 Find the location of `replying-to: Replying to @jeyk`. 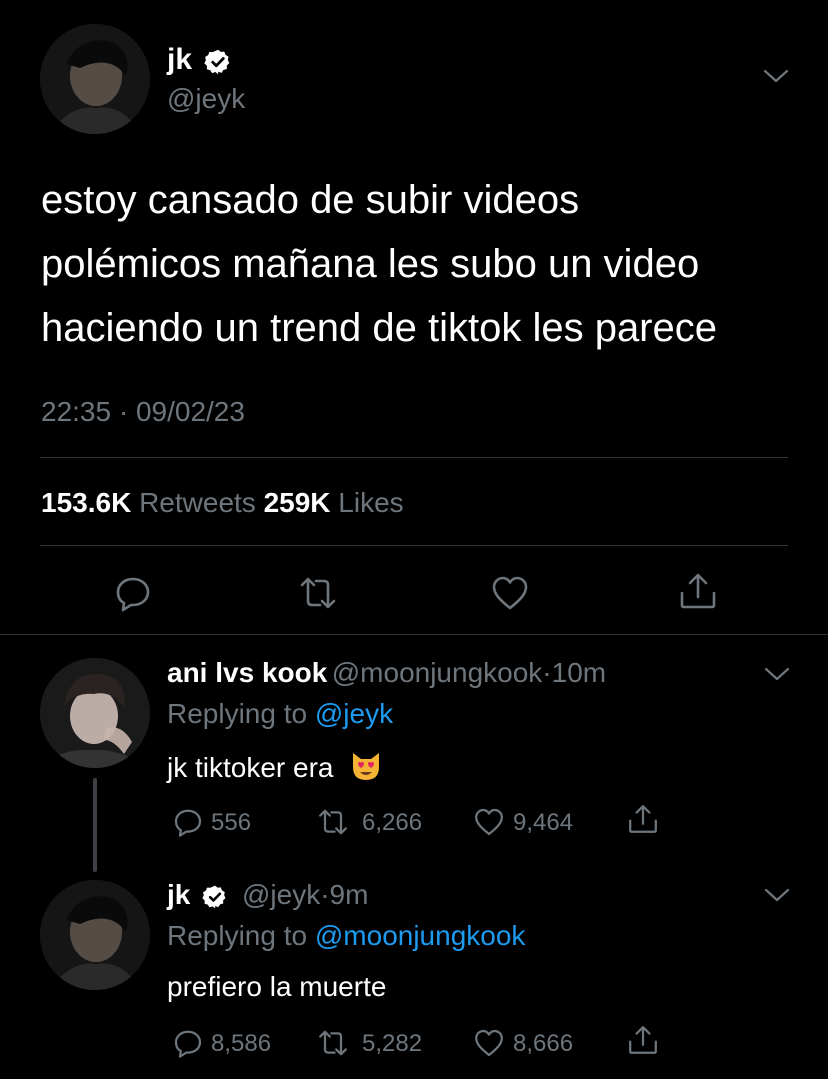

replying-to: Replying to @jeyk is located at coordinates (280, 714).